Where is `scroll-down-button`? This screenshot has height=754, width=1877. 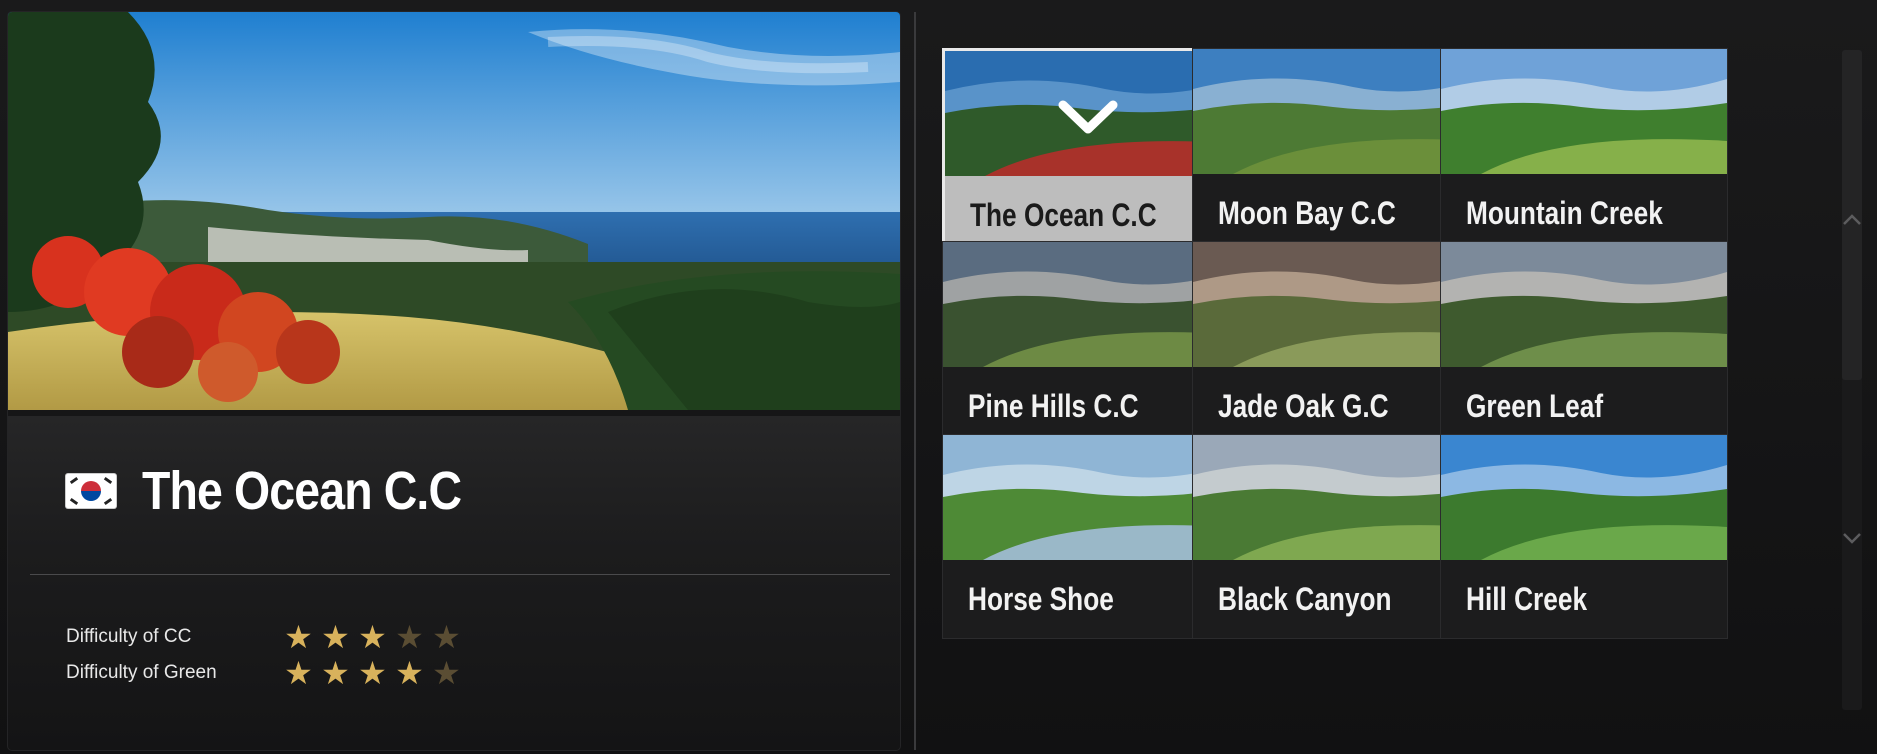
scroll-down-button is located at coordinates (1852, 538).